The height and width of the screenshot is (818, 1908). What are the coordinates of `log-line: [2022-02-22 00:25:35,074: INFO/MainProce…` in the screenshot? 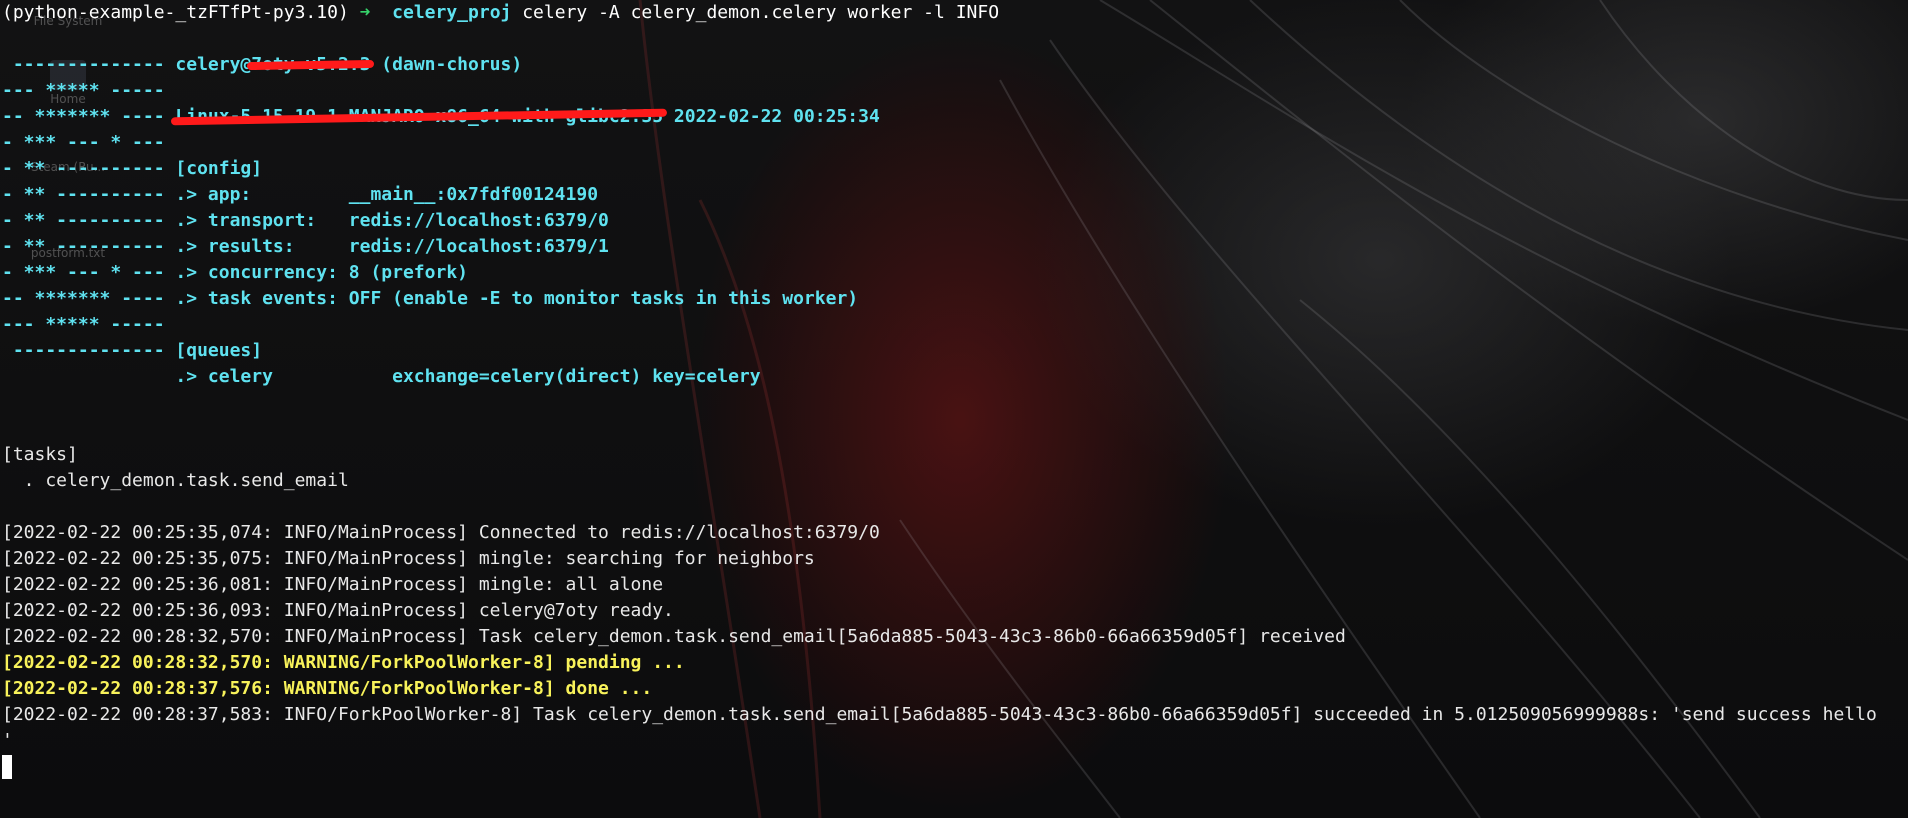 It's located at (441, 532).